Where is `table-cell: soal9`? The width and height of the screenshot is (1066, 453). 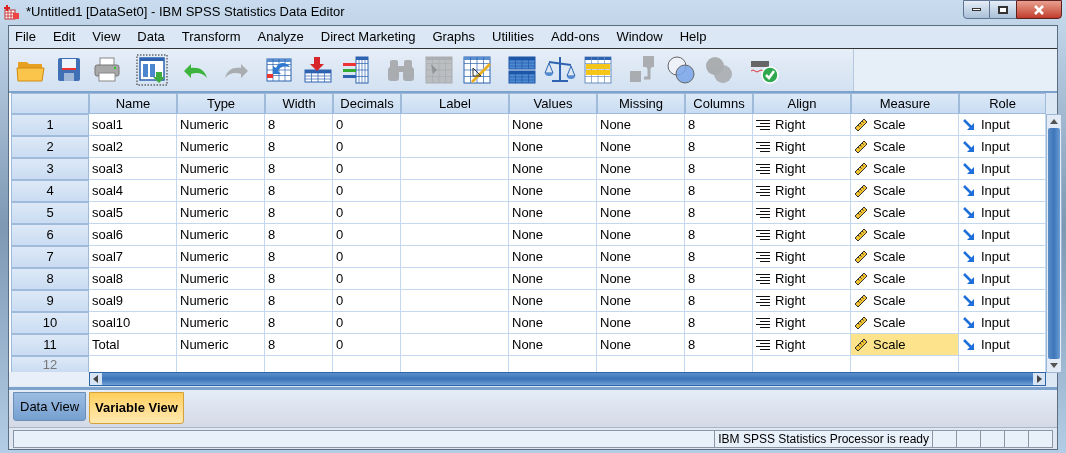 table-cell: soal9 is located at coordinates (133, 301).